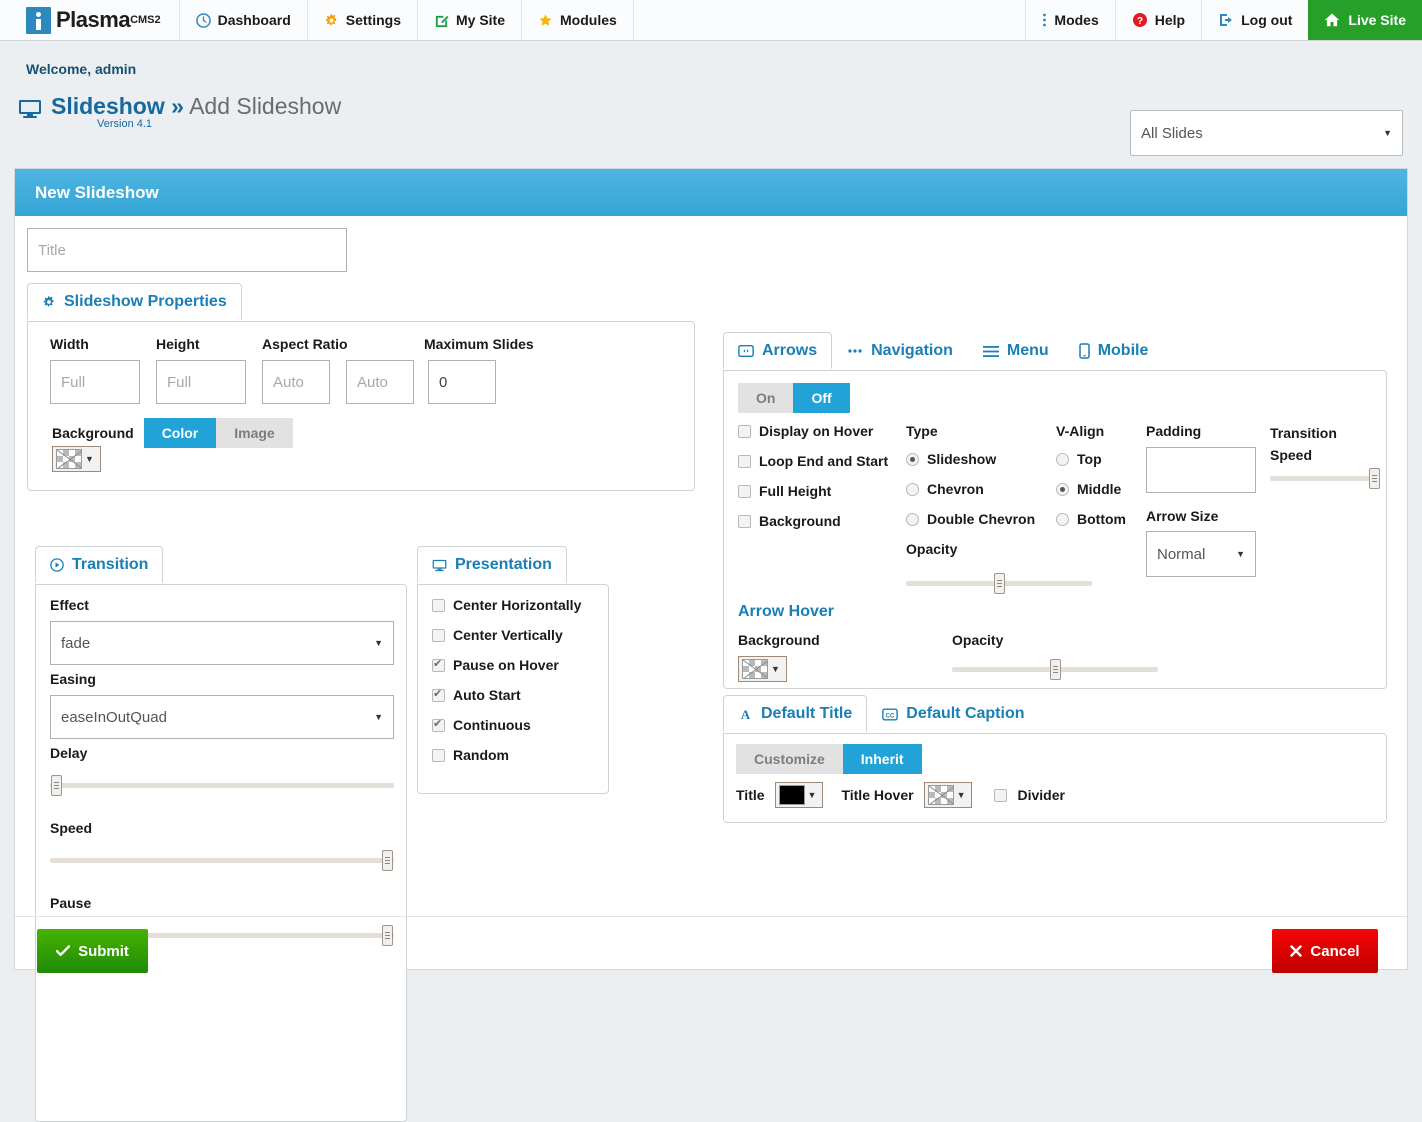 The width and height of the screenshot is (1422, 1122). Describe the element at coordinates (508, 635) in the screenshot. I see `center-vertically-label: Center Vertically` at that location.